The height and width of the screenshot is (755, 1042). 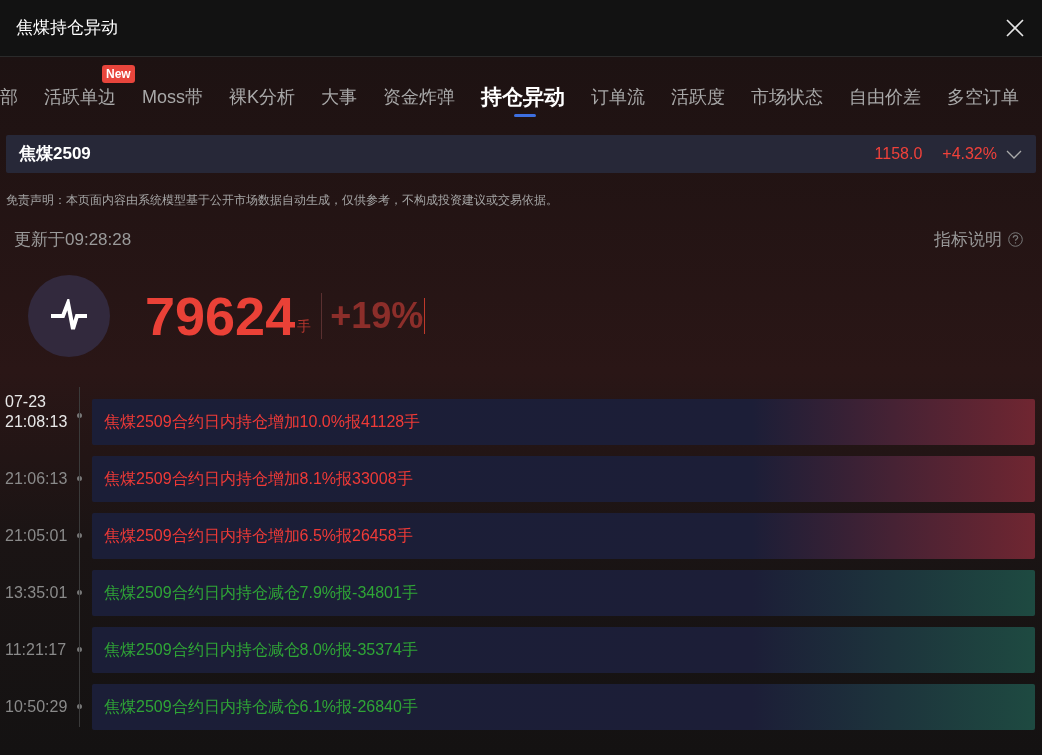 What do you see at coordinates (36, 478) in the screenshot?
I see `event-time: 21:06:13` at bounding box center [36, 478].